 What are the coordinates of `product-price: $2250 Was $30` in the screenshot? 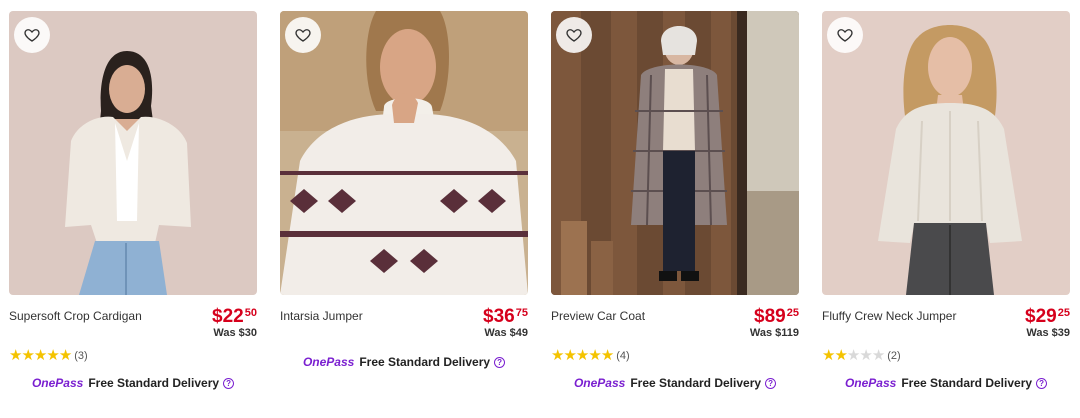 It's located at (234, 323).